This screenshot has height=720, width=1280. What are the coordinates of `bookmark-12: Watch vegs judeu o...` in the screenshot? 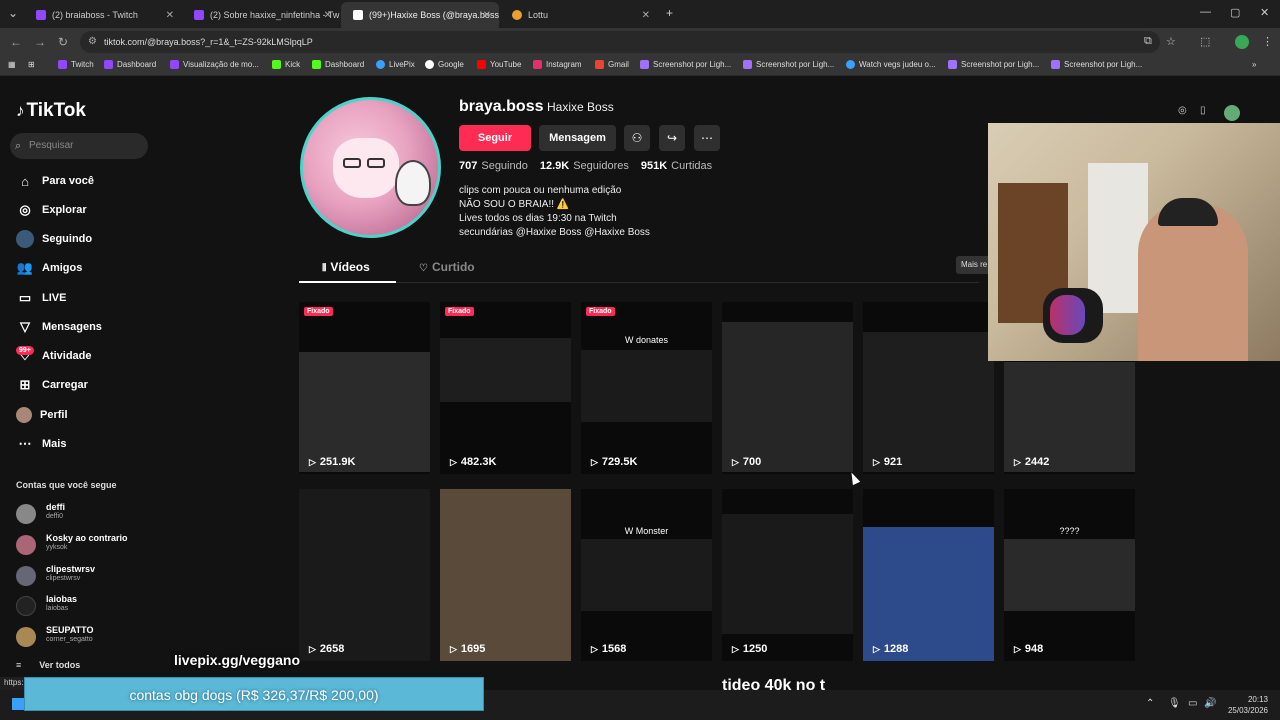 It's located at (891, 64).